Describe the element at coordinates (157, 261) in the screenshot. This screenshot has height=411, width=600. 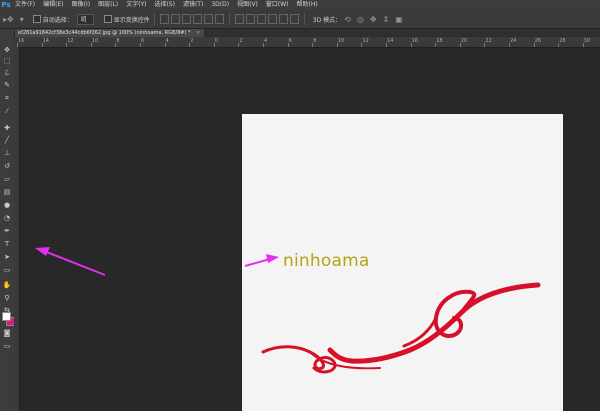
I see `annotation-arrows` at that location.